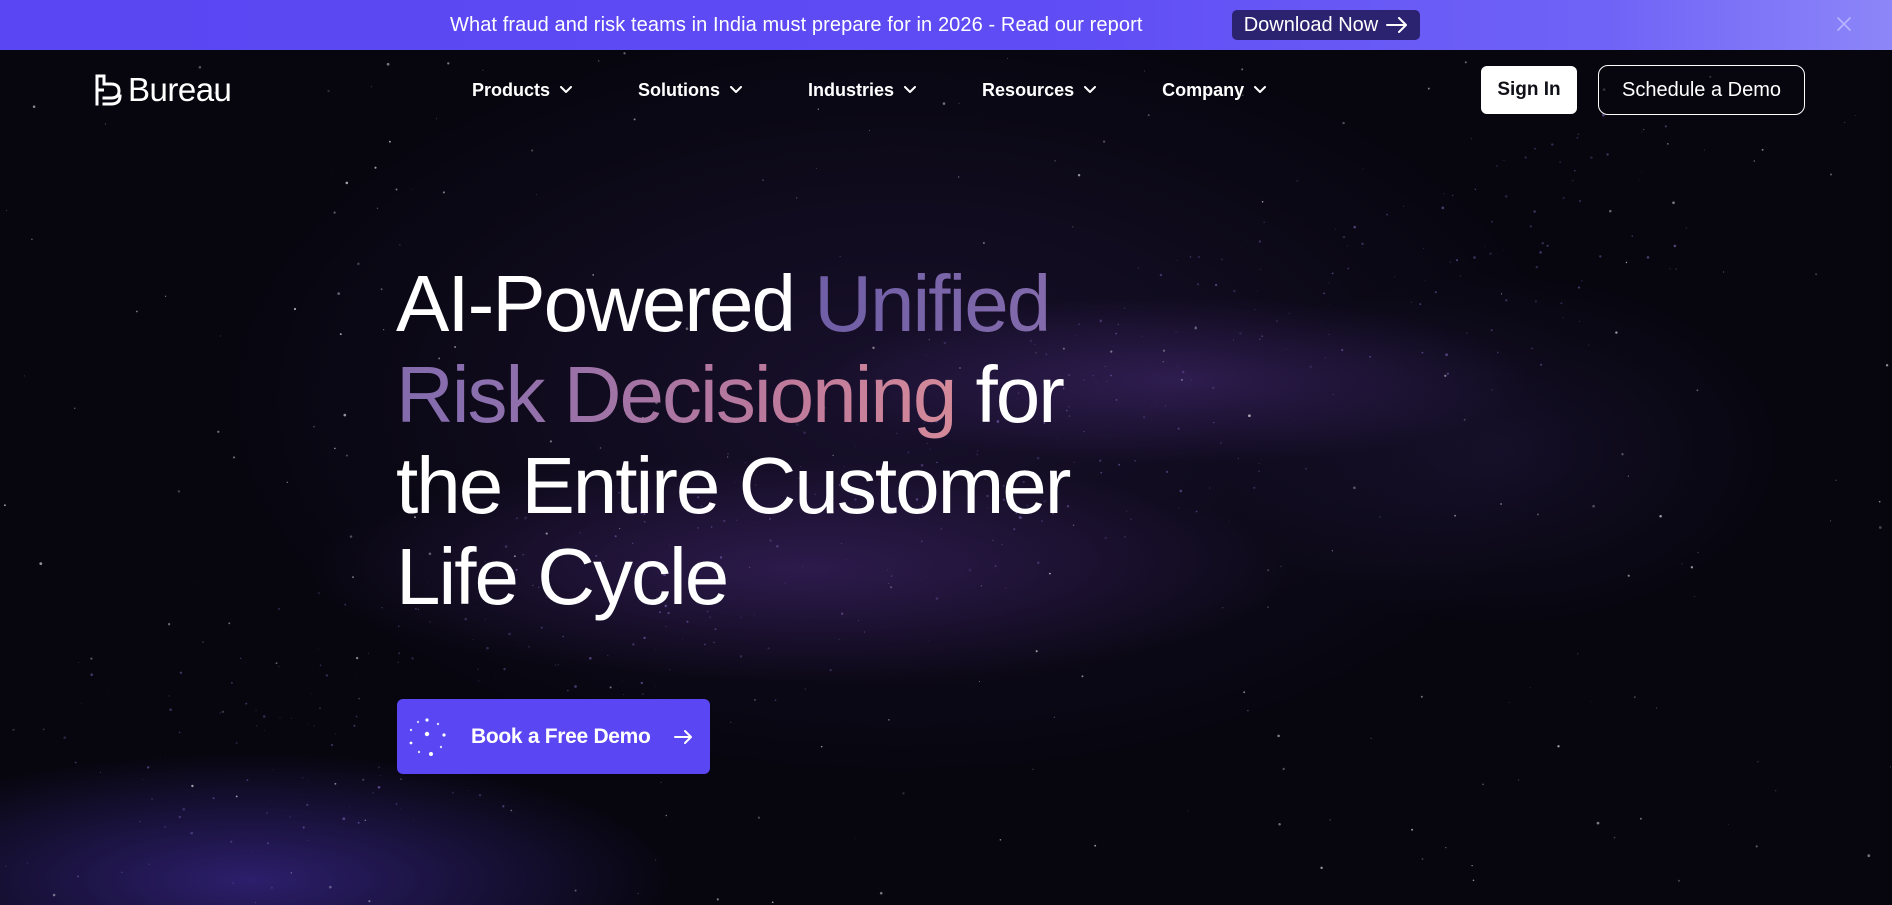 The height and width of the screenshot is (905, 1892). Describe the element at coordinates (679, 89) in the screenshot. I see `nav-item-label: Solutions` at that location.